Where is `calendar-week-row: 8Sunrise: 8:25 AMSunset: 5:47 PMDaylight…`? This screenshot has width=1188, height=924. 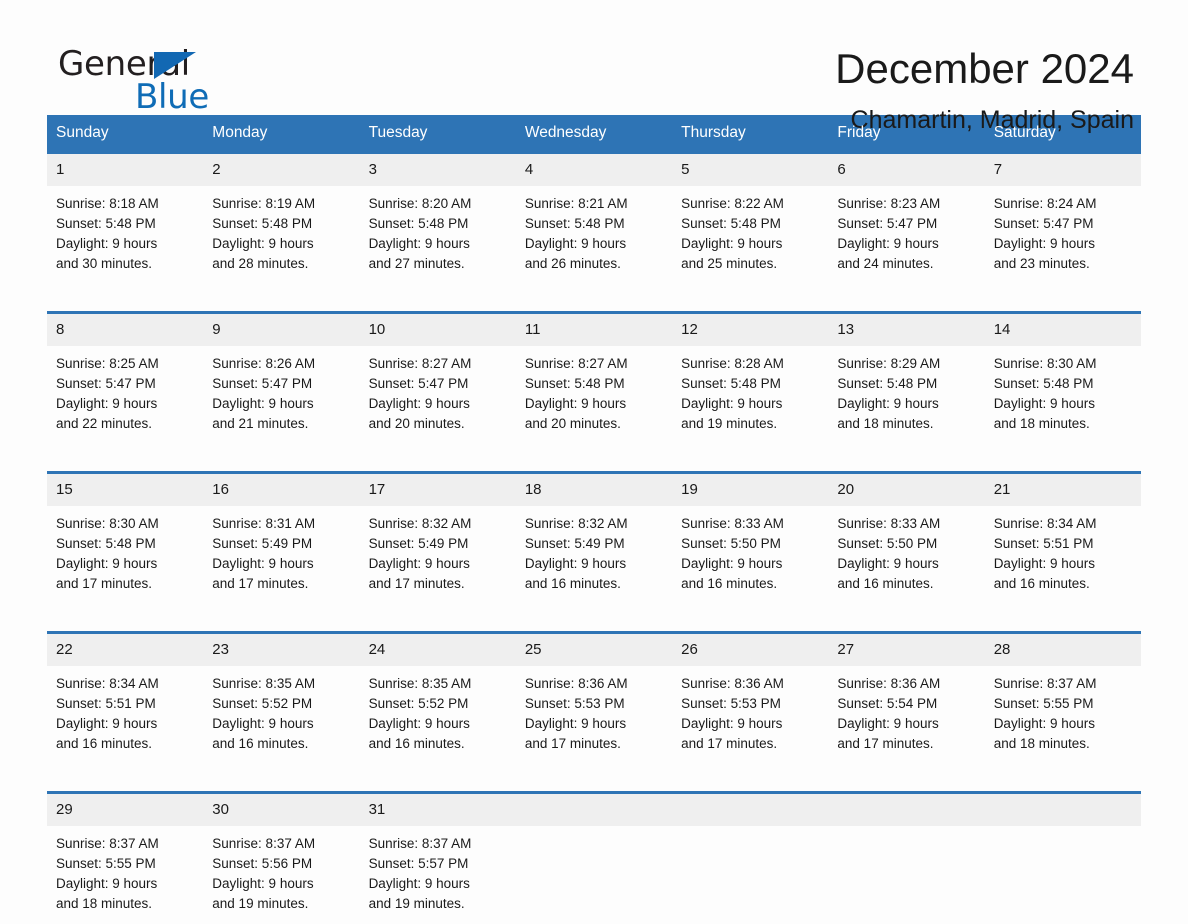 calendar-week-row: 8Sunrise: 8:25 AMSunset: 5:47 PMDaylight… is located at coordinates (594, 379).